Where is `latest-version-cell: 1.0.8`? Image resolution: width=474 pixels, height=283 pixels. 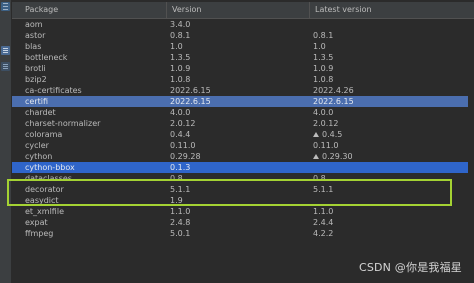 latest-version-cell: 1.0.8 is located at coordinates (388, 79).